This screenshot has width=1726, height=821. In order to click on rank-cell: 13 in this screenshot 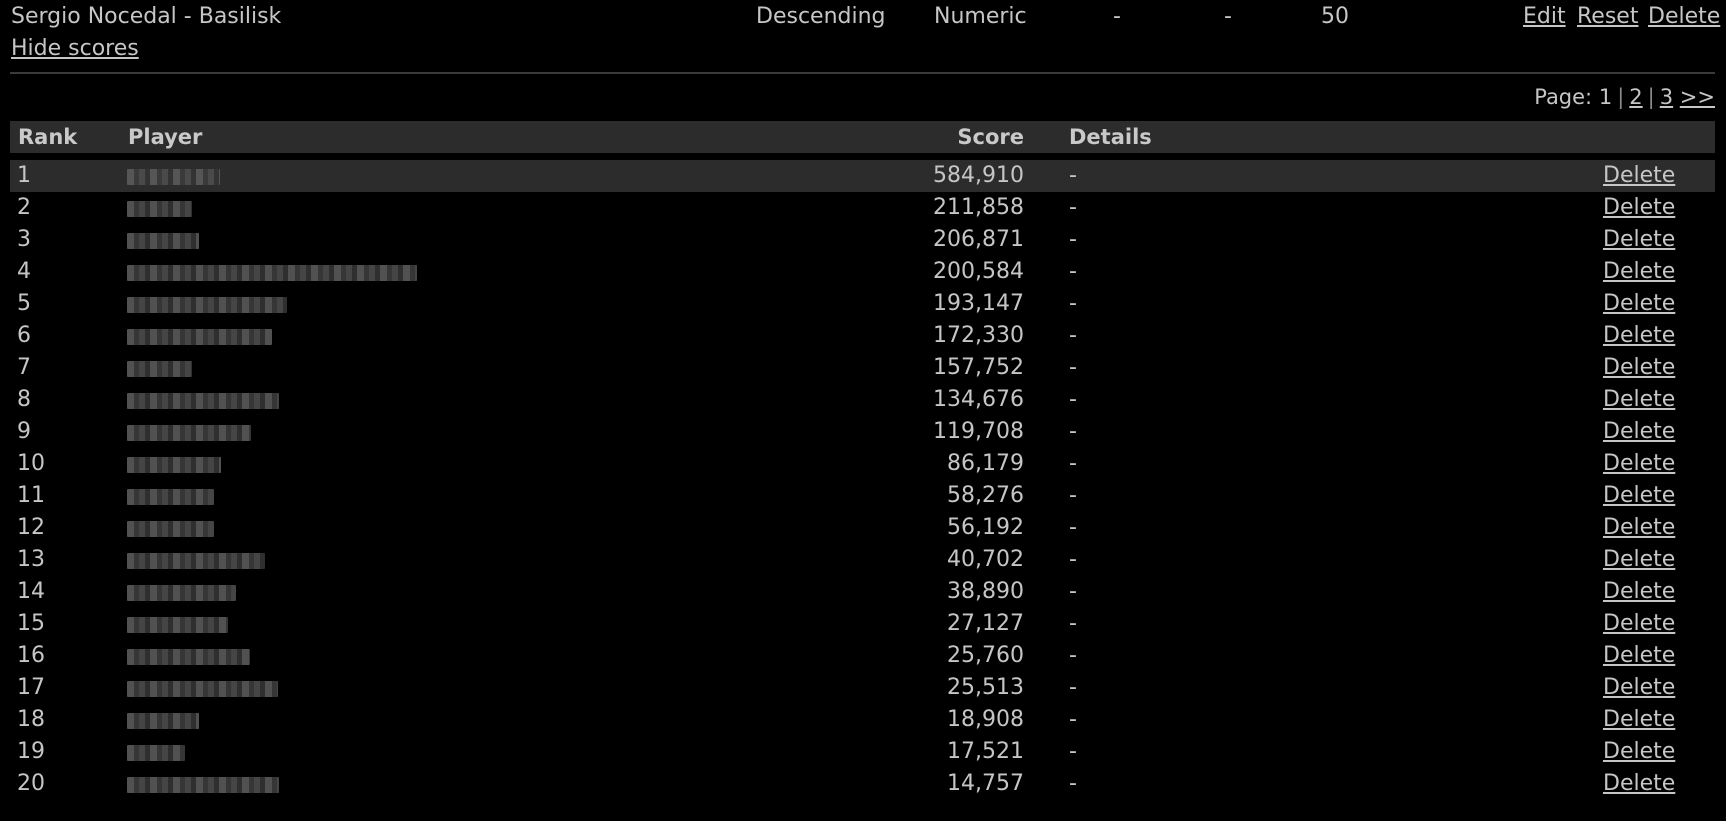, I will do `click(31, 559)`.